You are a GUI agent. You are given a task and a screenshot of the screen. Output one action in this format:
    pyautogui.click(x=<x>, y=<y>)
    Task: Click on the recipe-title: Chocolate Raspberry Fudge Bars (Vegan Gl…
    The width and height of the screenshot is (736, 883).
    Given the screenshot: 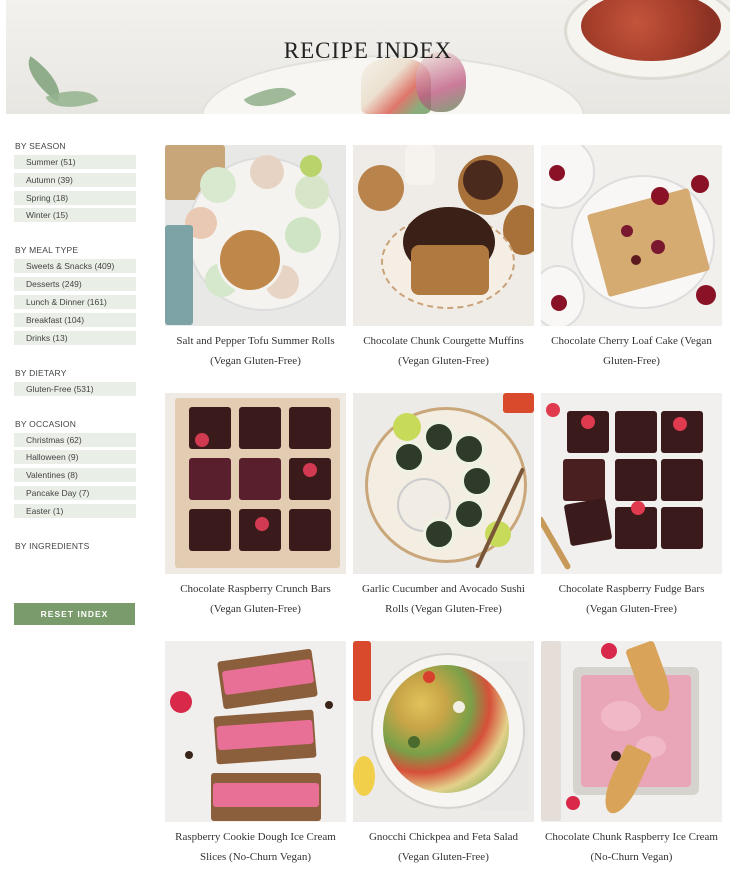 What is the action you would take?
    pyautogui.click(x=632, y=599)
    